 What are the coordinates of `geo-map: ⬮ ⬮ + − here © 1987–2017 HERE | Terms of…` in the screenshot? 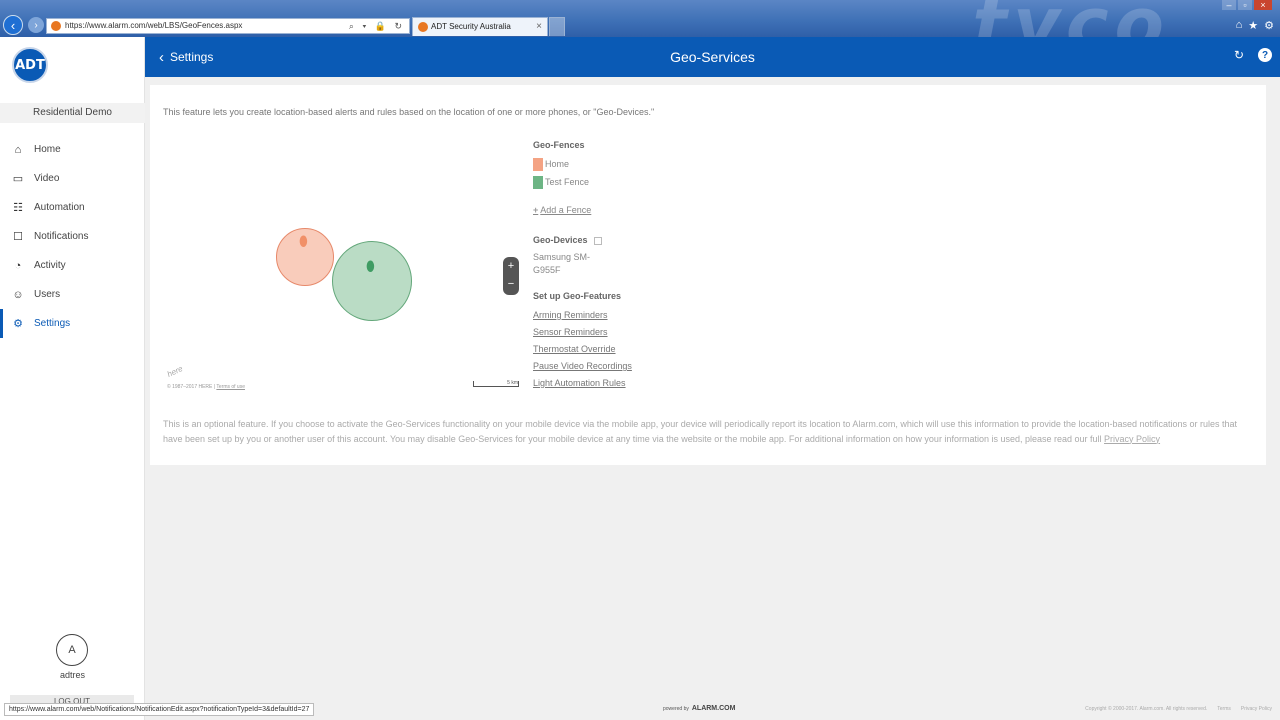 It's located at (343, 265).